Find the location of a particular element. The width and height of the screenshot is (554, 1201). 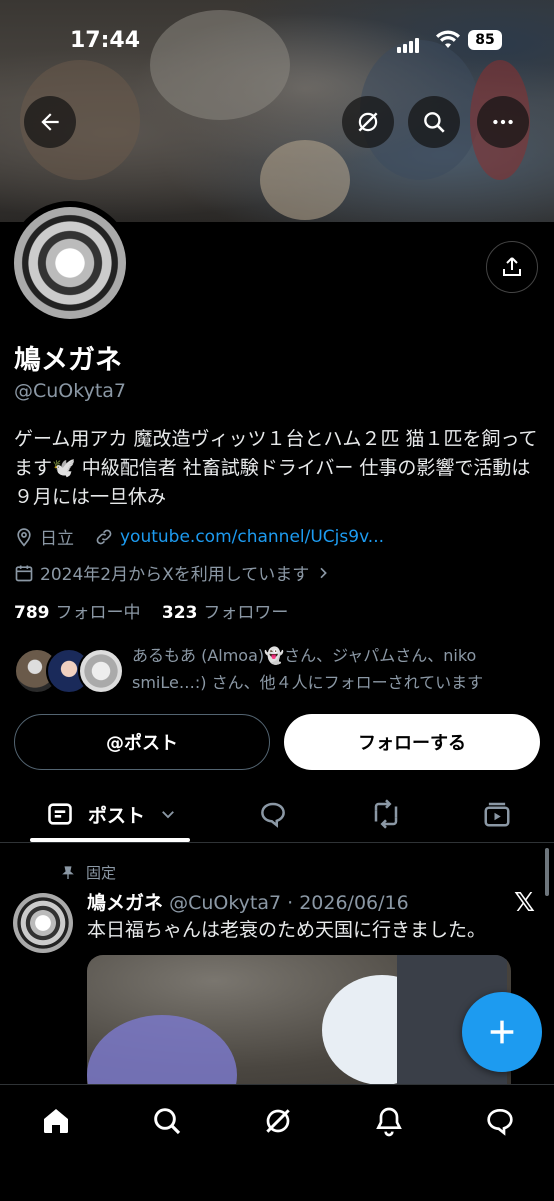

post-meta: @CuOkyta7 · 2026/06/16 is located at coordinates (289, 903).